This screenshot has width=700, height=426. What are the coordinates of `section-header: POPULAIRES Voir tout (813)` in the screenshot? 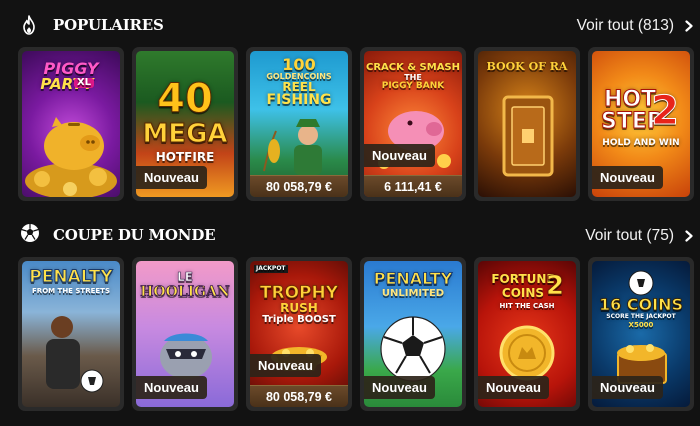 It's located at (350, 25).